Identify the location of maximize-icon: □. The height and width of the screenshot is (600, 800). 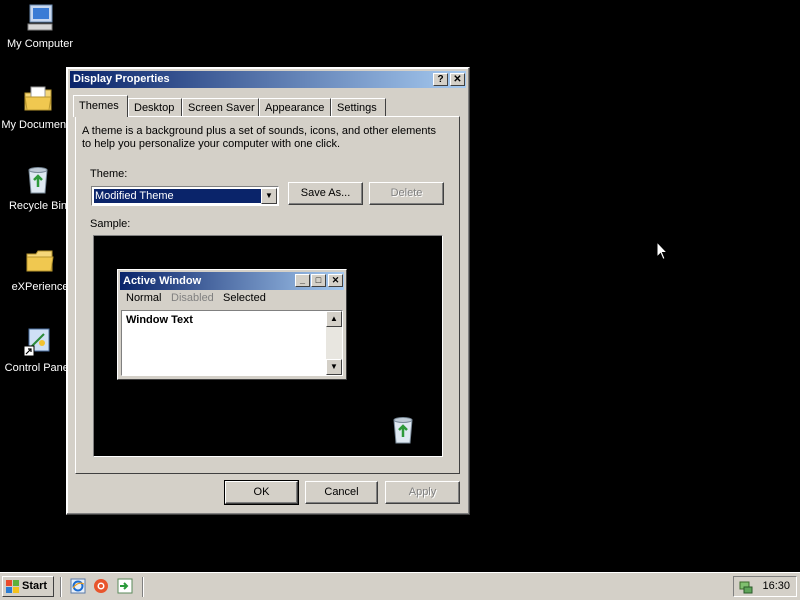
(318, 280).